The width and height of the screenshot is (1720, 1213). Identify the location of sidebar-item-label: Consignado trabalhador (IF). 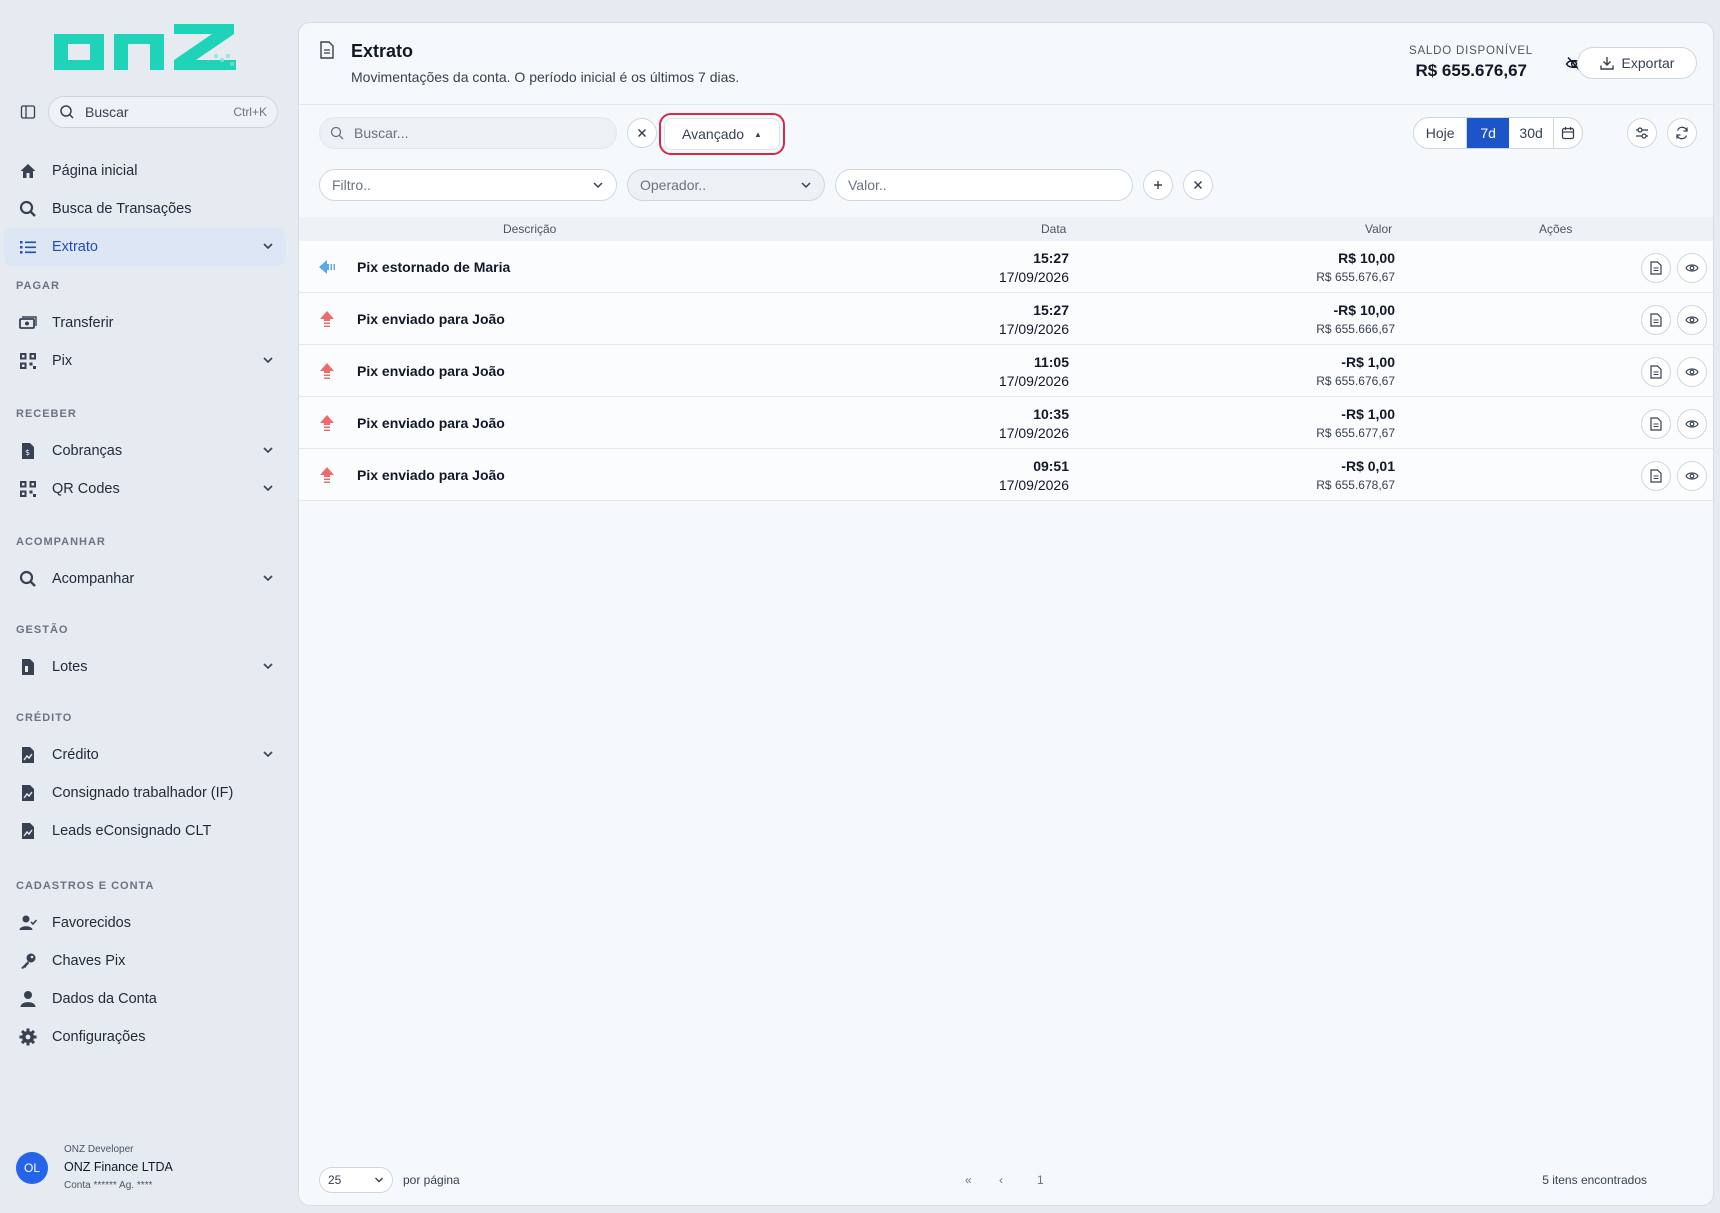
(143, 793).